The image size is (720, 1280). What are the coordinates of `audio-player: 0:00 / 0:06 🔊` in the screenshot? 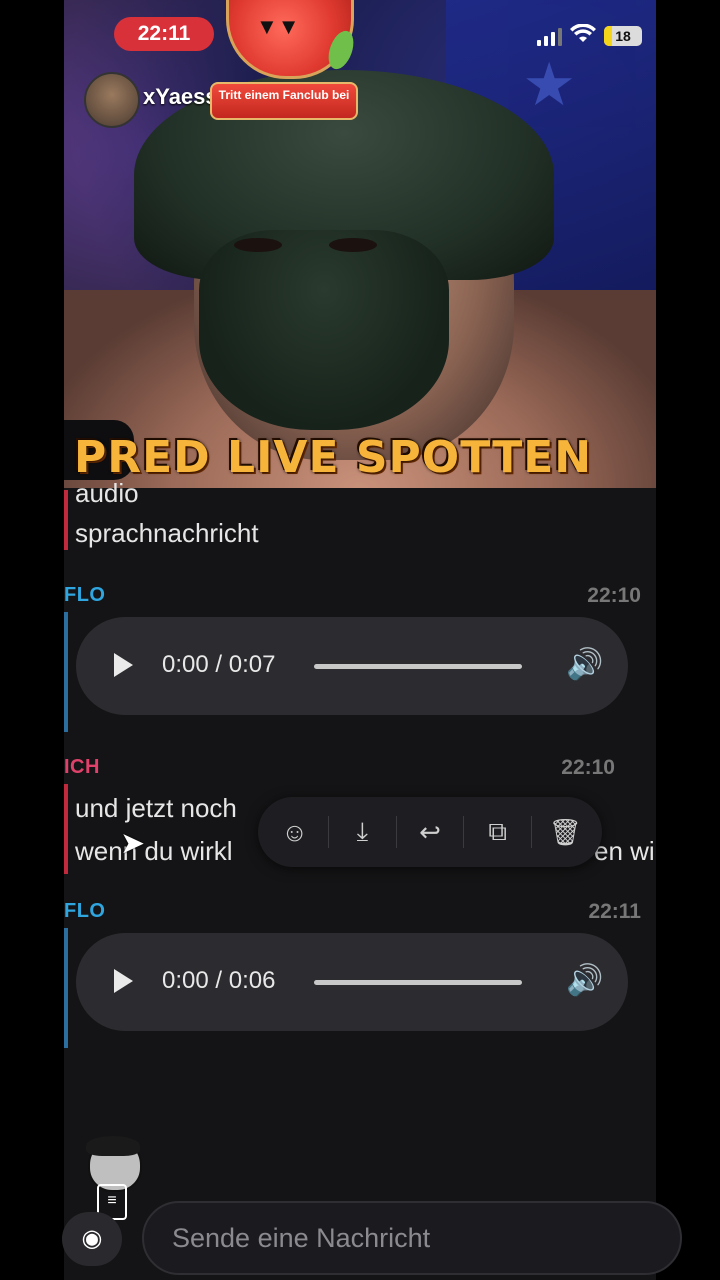 It's located at (352, 982).